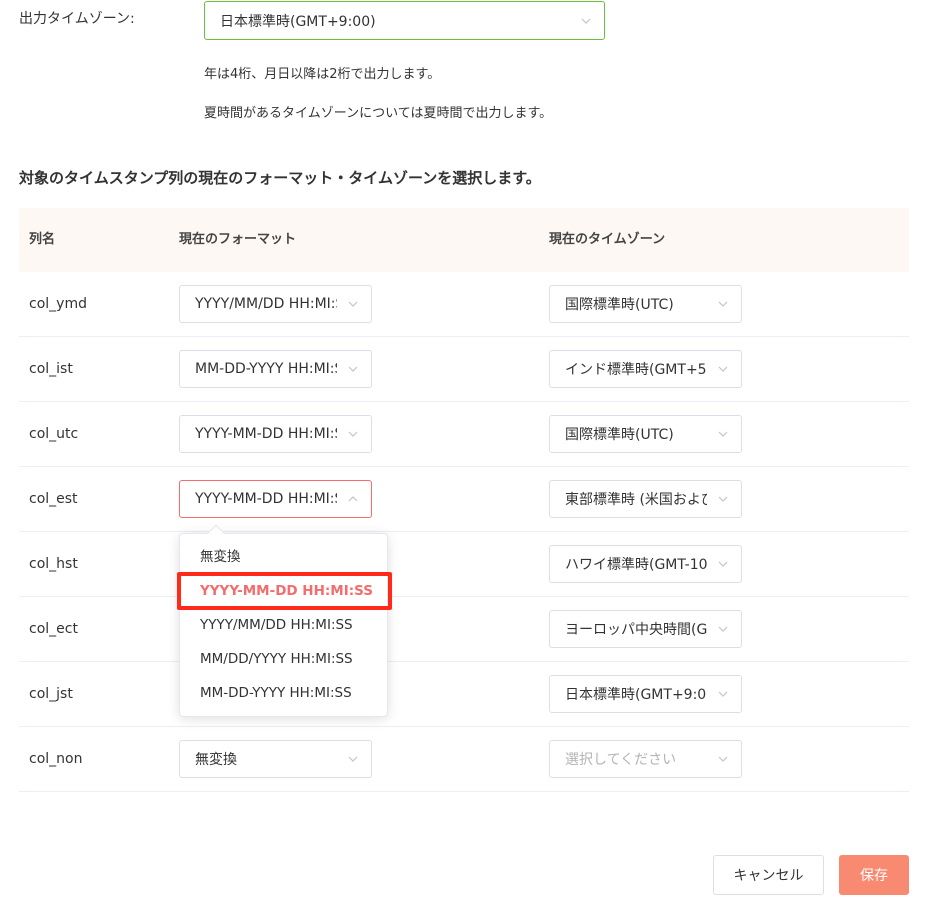  I want to click on timezone-select-value: インド標準時(GMT+5:30), so click(636, 370).